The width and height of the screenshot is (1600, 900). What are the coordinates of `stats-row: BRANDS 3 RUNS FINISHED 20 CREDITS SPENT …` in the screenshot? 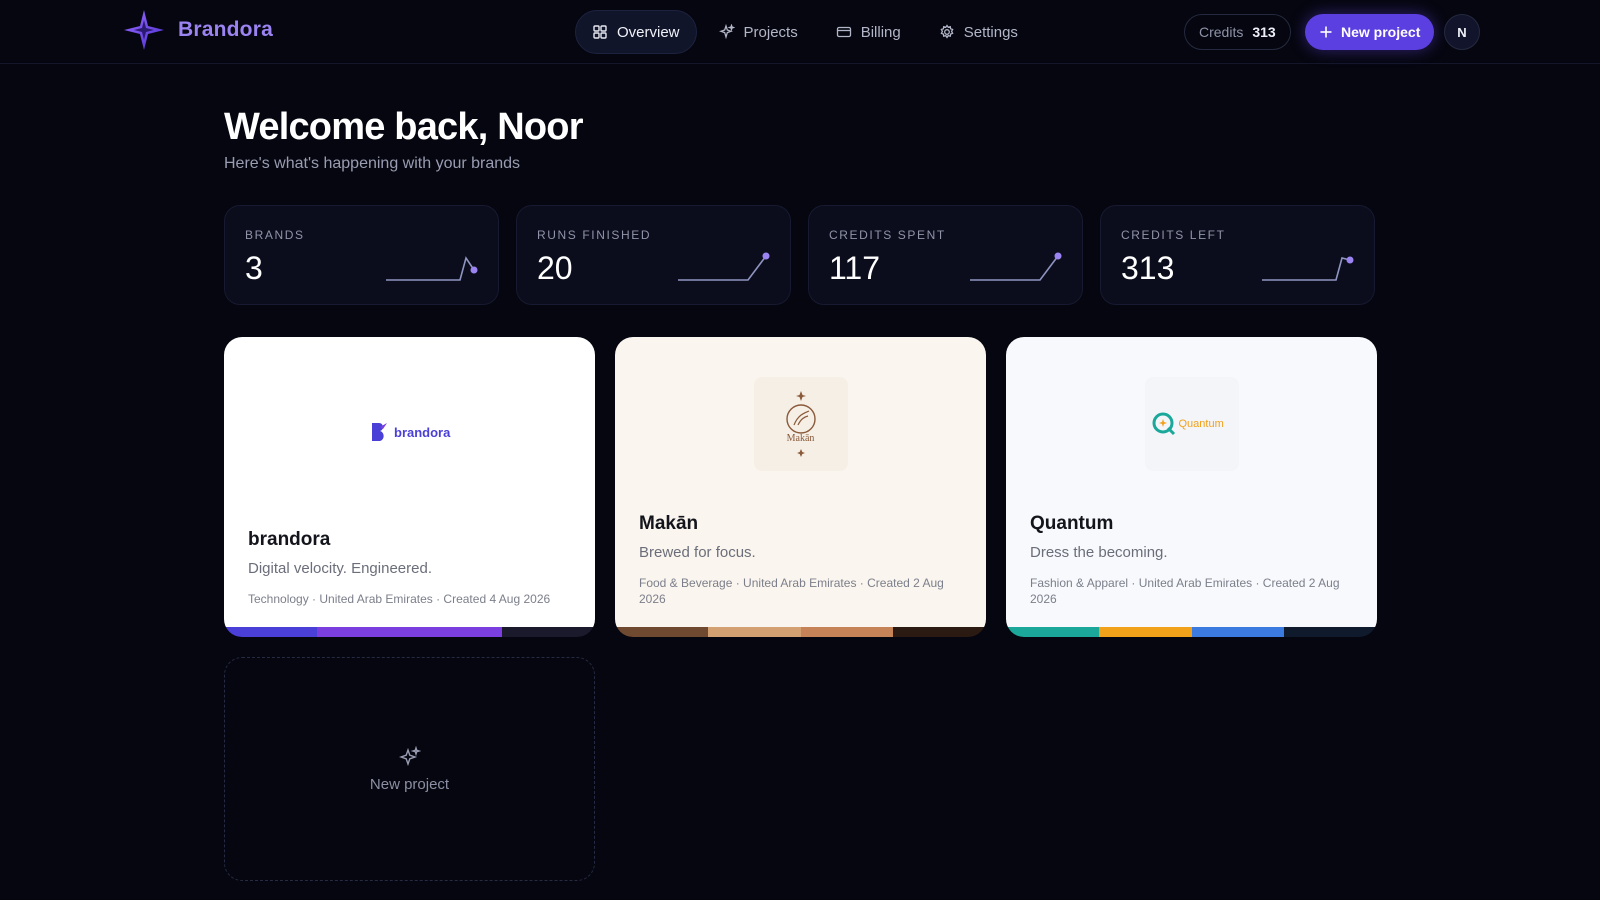 It's located at (799, 255).